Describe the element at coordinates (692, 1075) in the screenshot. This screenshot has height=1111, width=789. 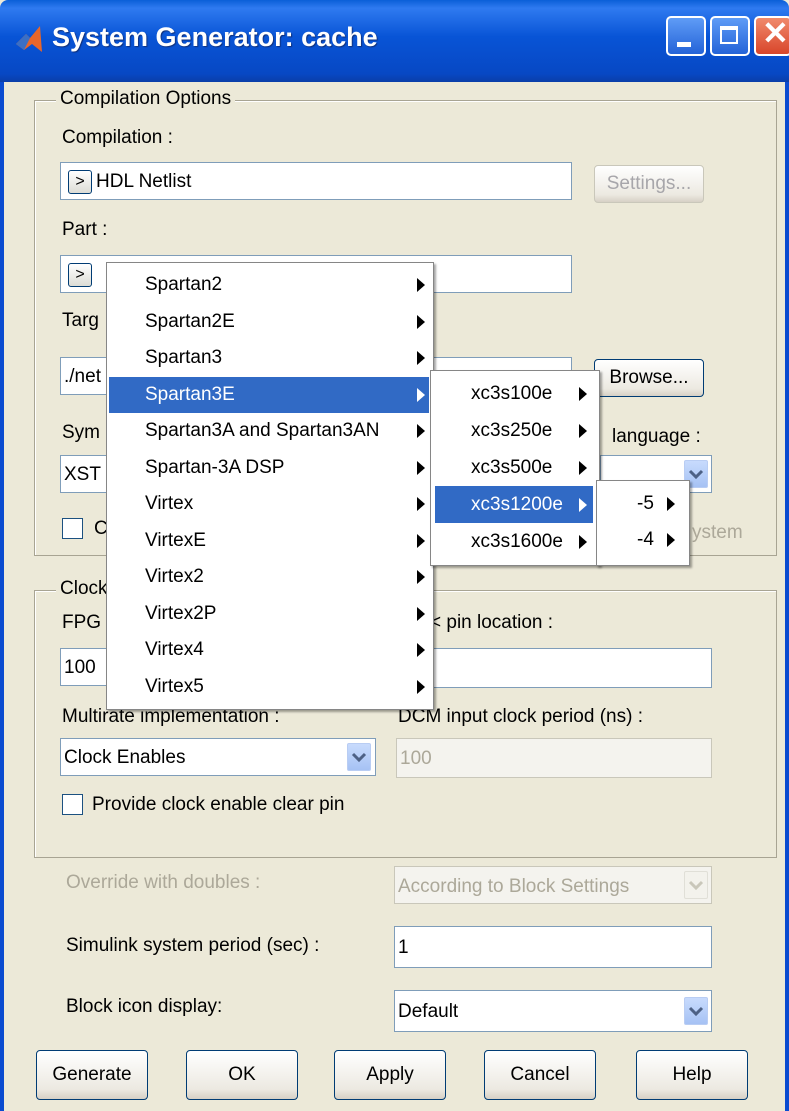
I see `help-button: Help` at that location.